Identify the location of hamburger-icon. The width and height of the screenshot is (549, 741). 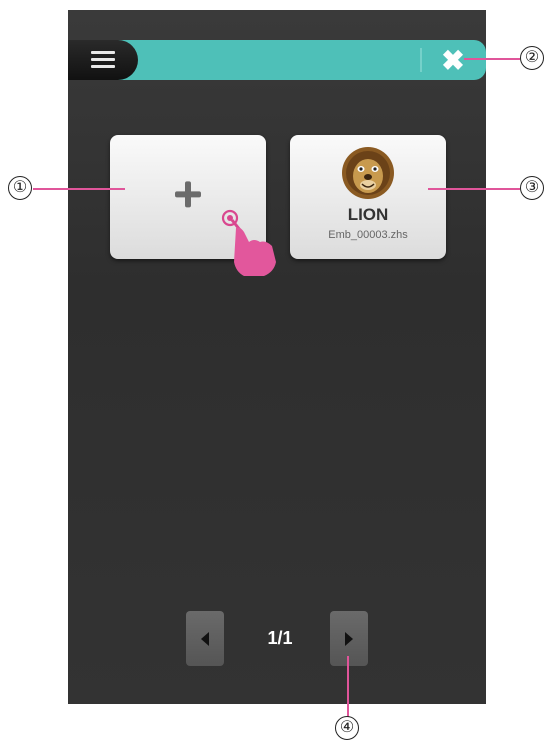
(103, 60).